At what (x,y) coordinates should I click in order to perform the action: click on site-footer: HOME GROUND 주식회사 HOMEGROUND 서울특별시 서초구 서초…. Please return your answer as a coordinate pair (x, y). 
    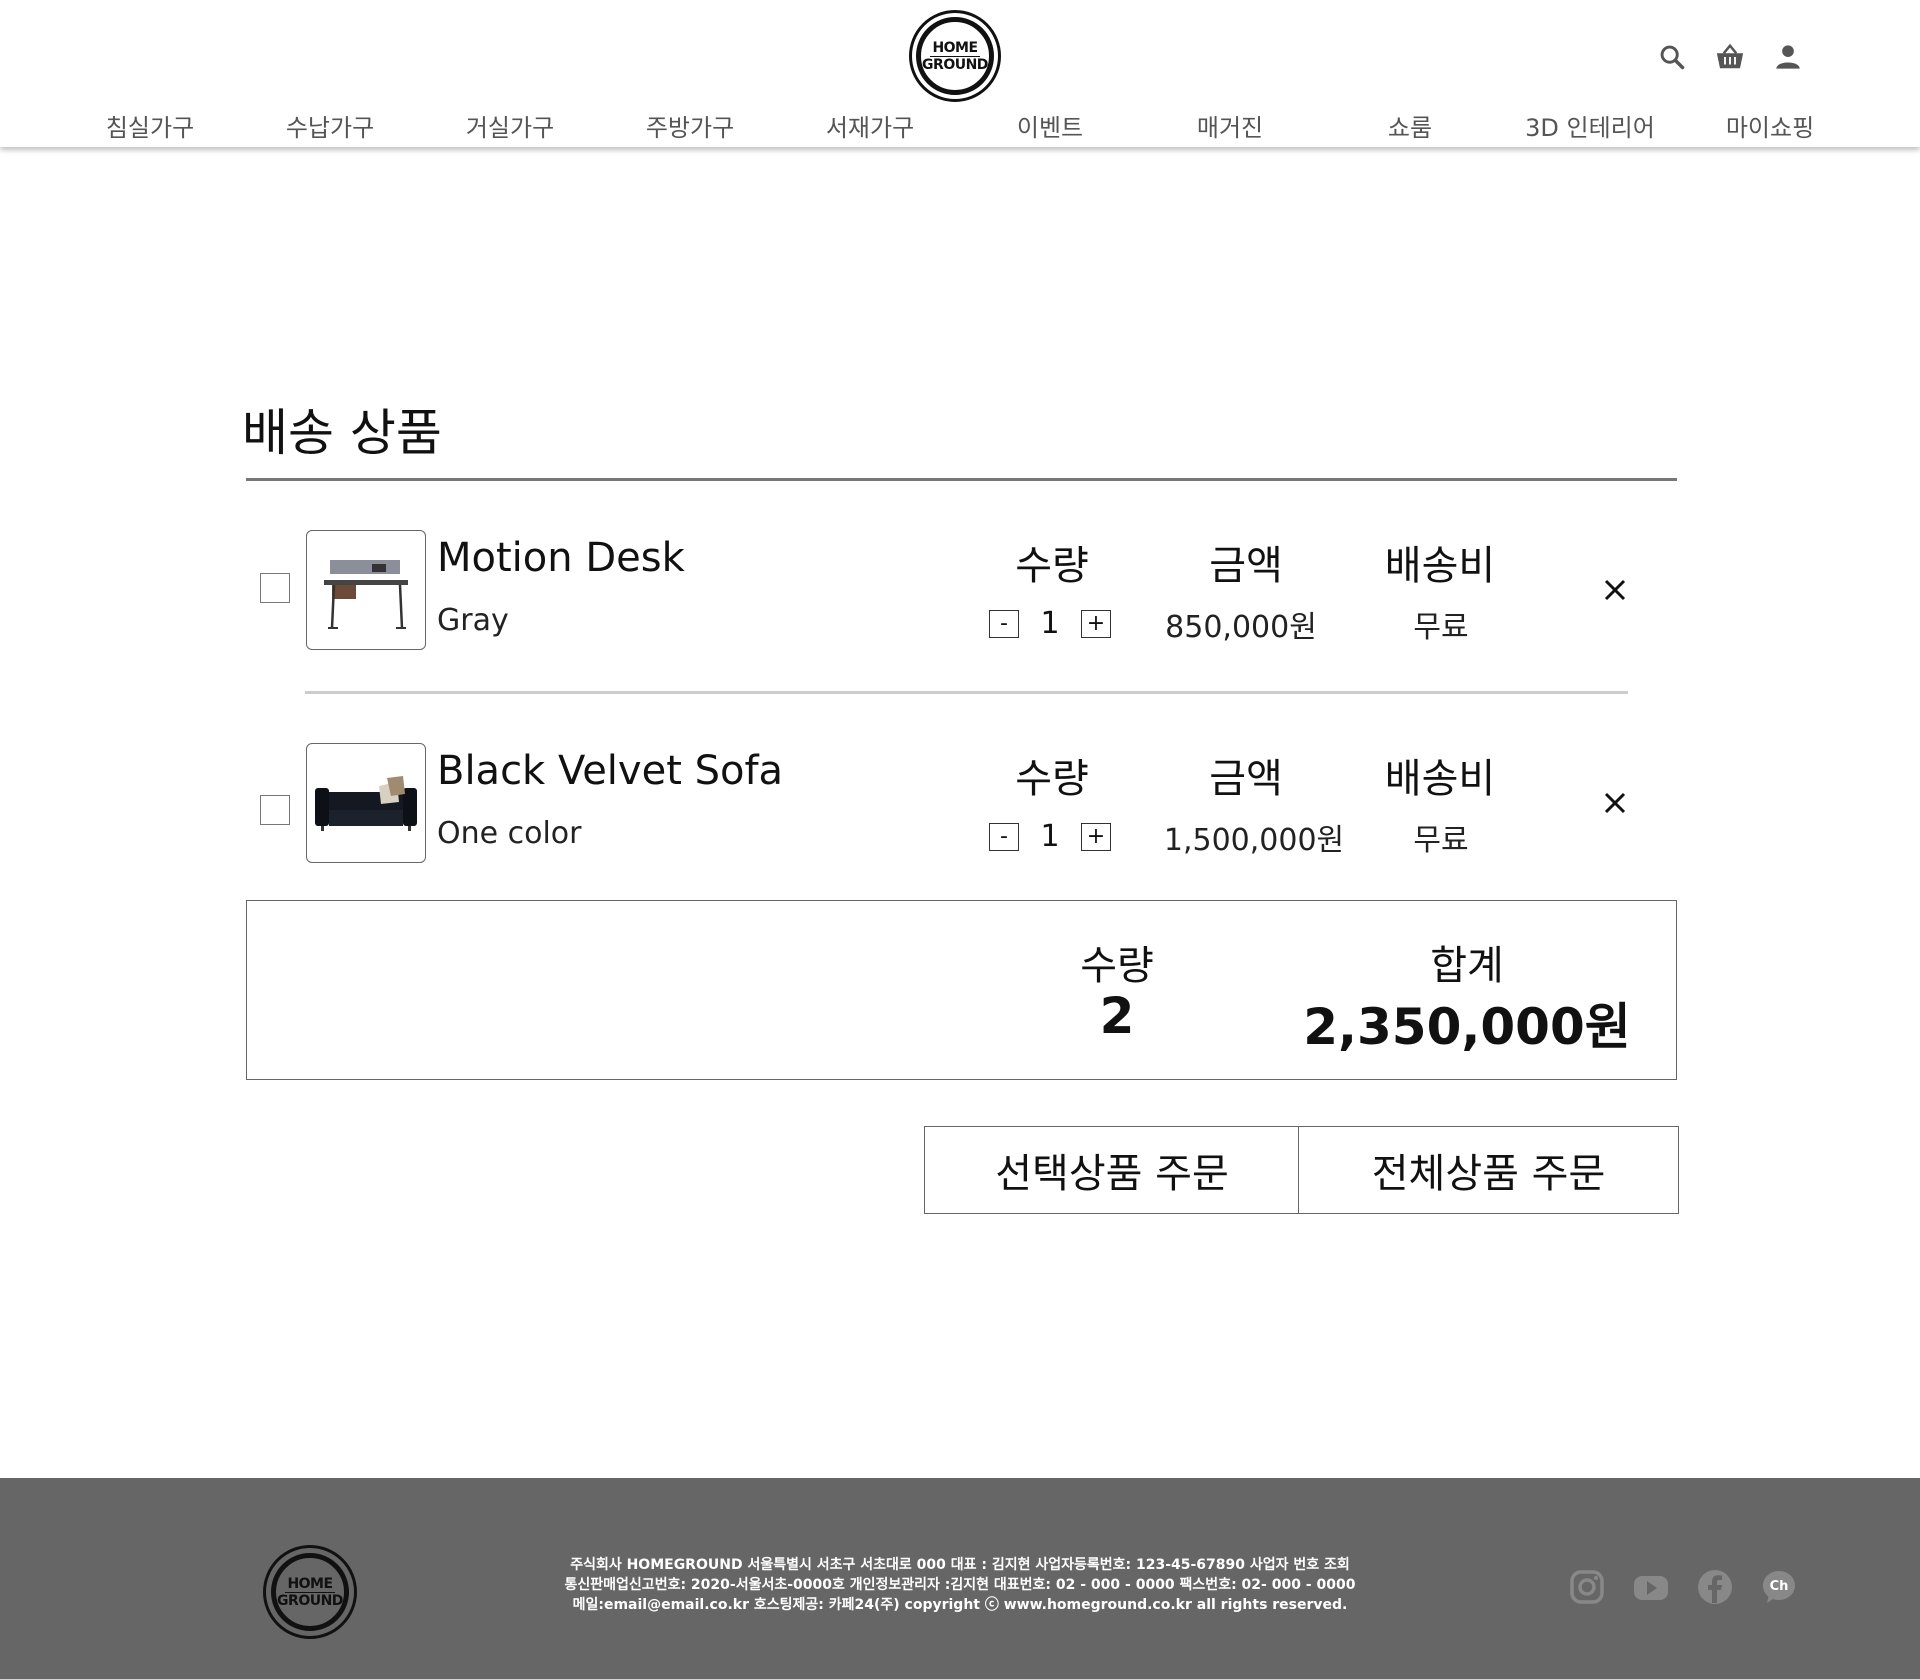
    Looking at the image, I should click on (960, 1578).